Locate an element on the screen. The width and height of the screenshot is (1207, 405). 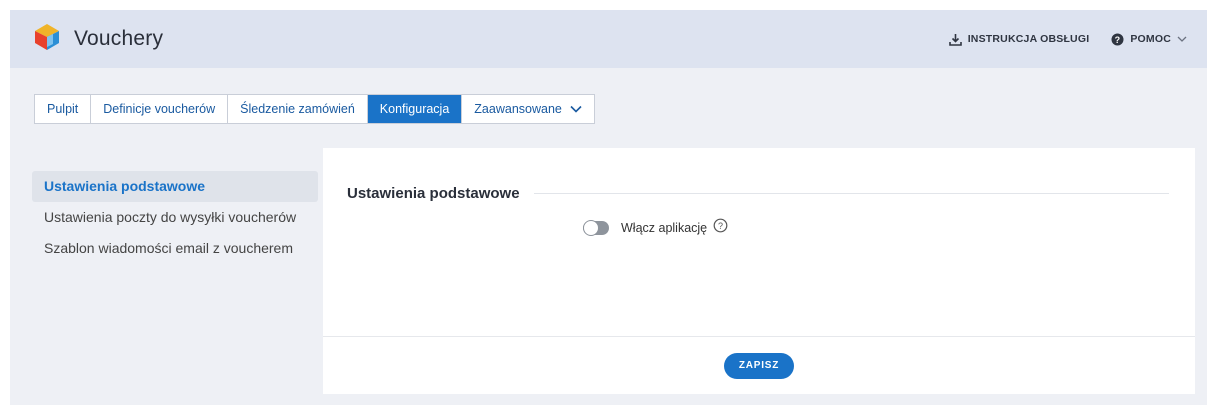
sidebar-item-mail-settings: Ustawienia poczty do wysyłki voucherów is located at coordinates (175, 217).